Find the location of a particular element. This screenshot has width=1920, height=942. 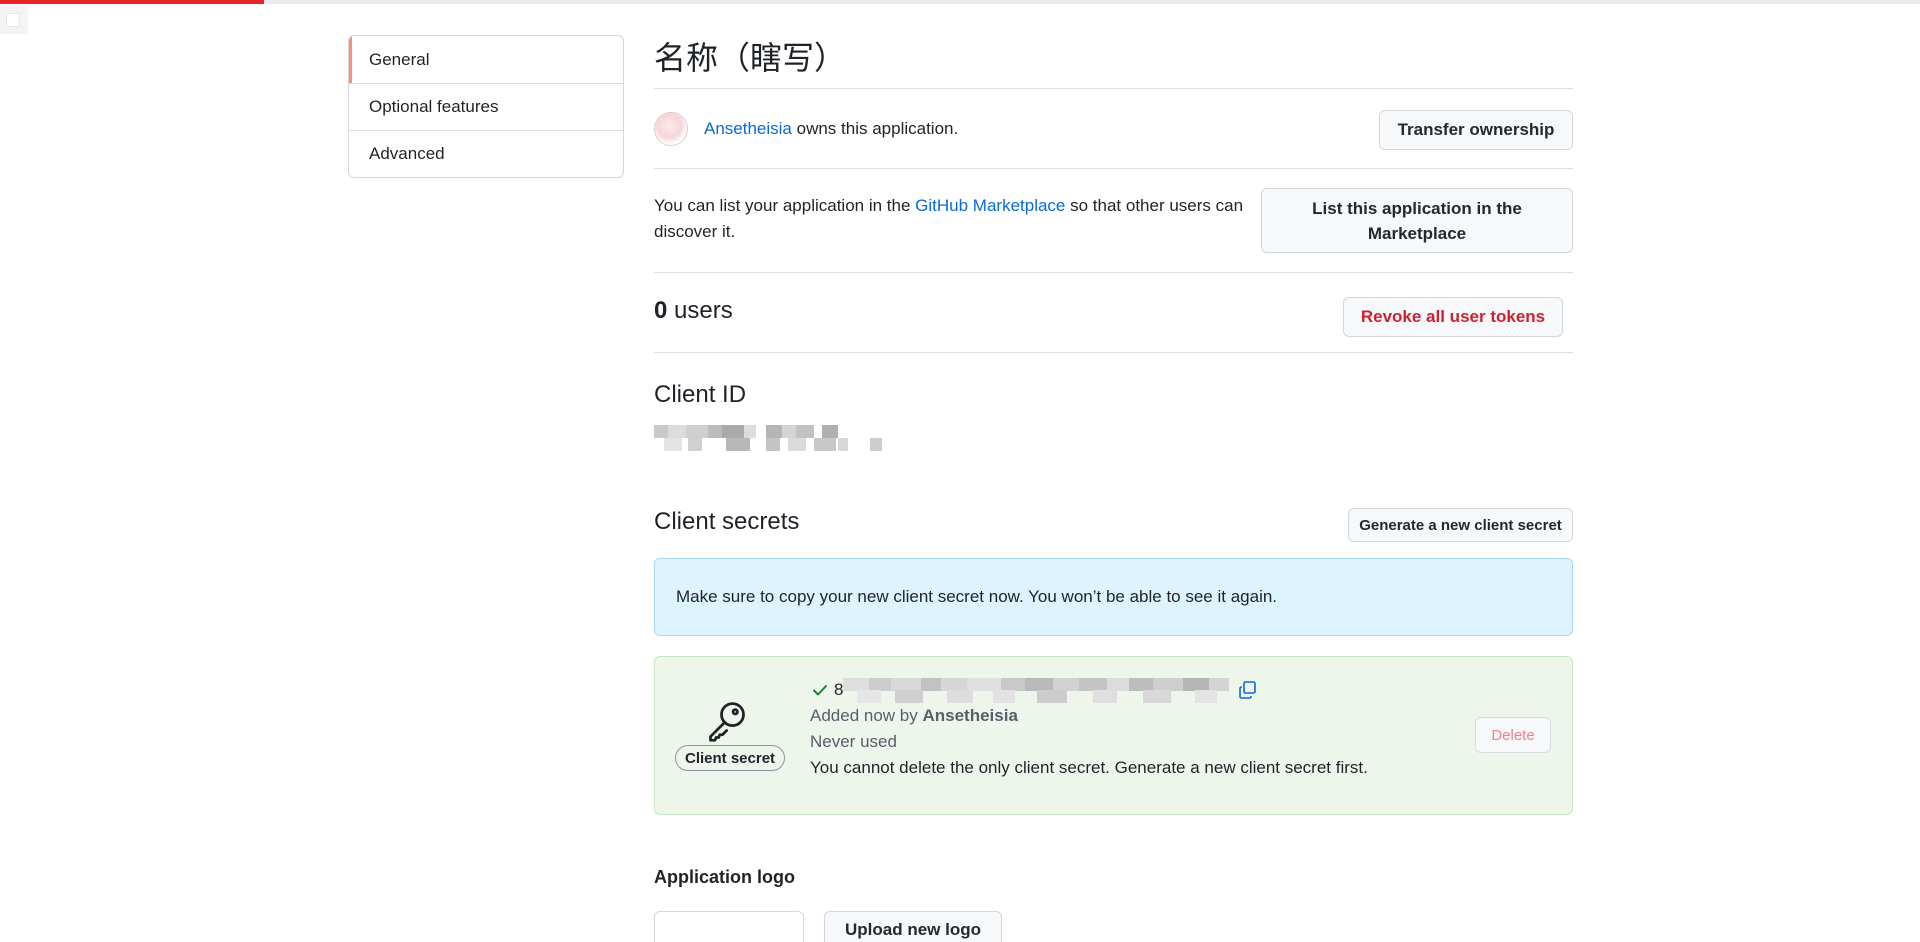

secret-value-prefix: 8 is located at coordinates (839, 689).